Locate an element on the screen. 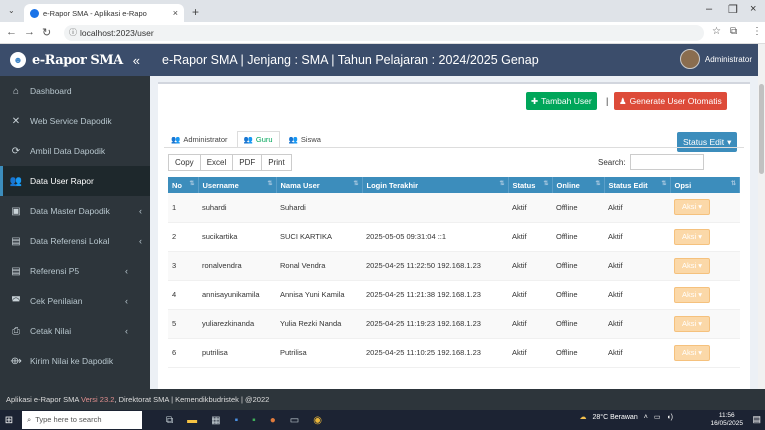 The width and height of the screenshot is (765, 430). column-header-no: No ⇅ is located at coordinates (183, 185).